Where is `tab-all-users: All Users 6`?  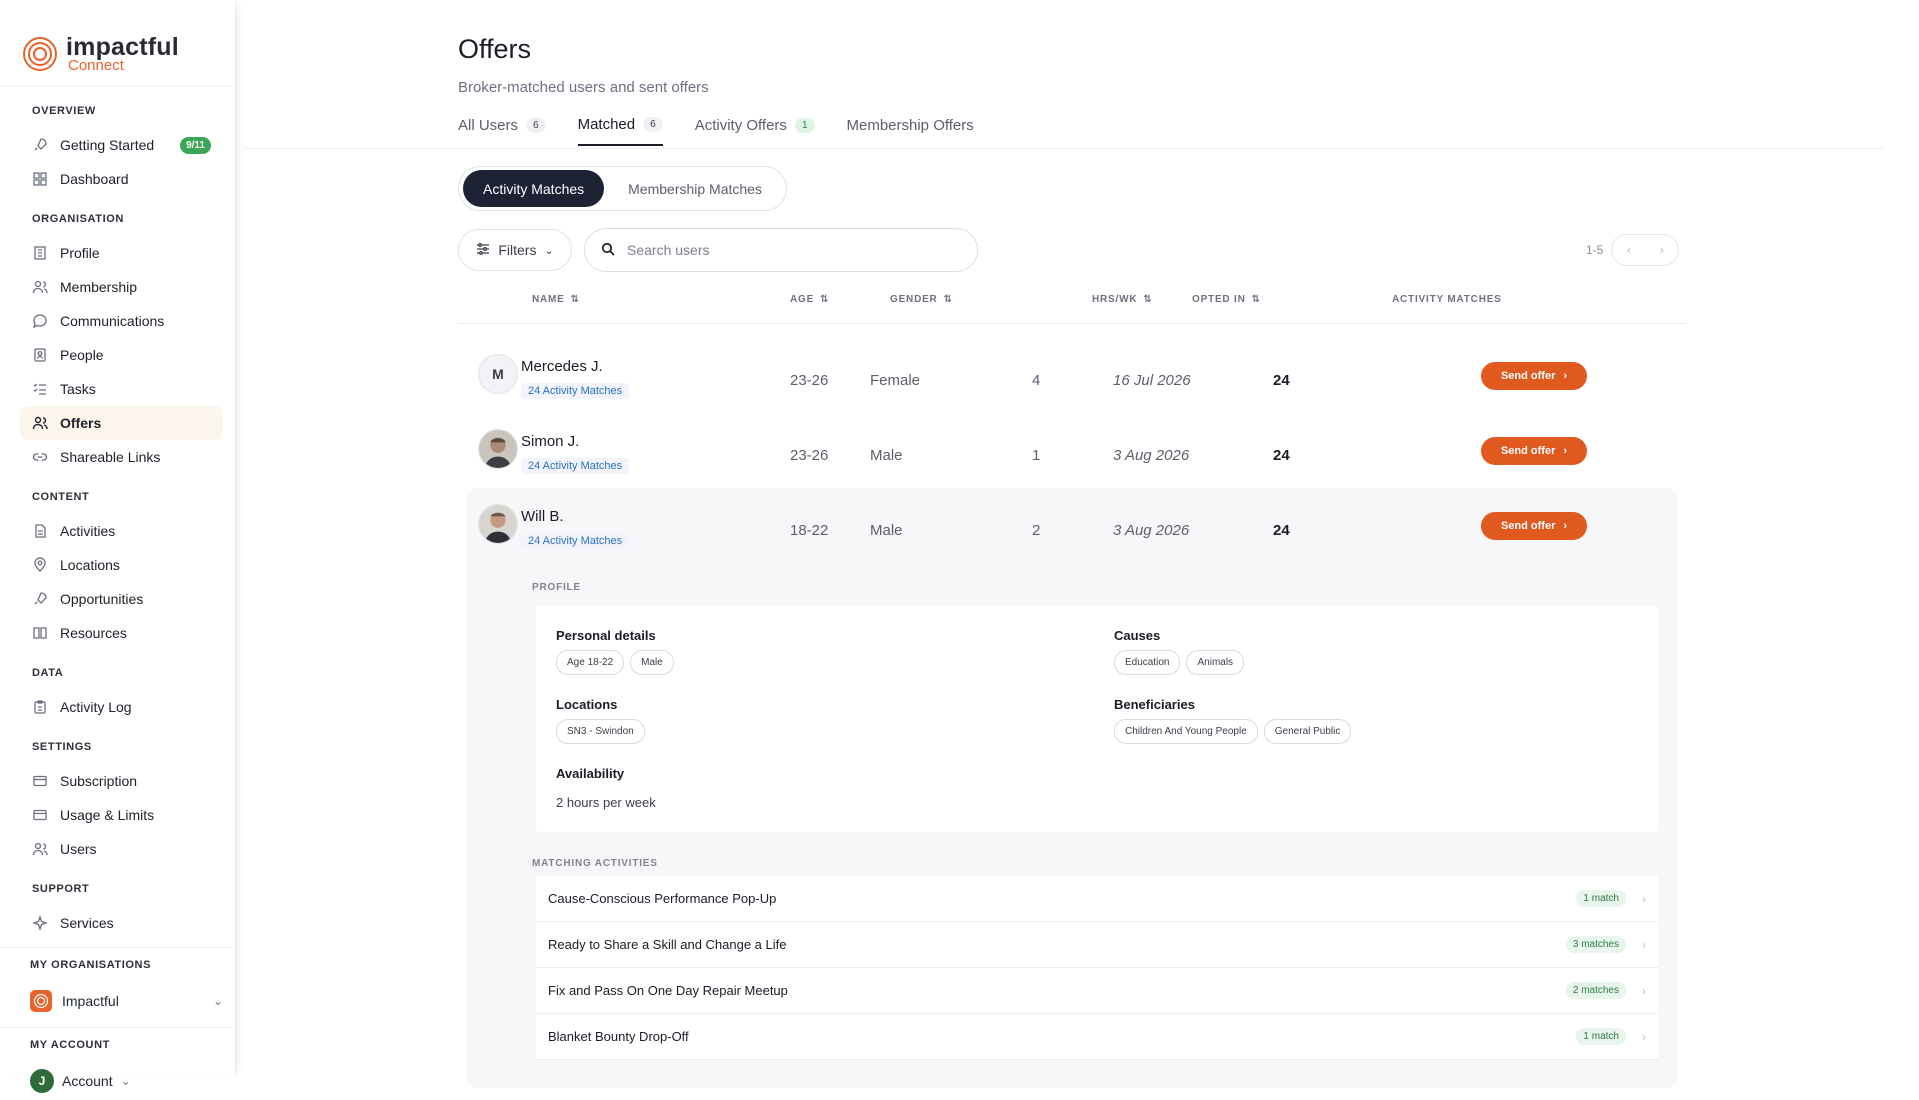 tab-all-users: All Users 6 is located at coordinates (502, 131).